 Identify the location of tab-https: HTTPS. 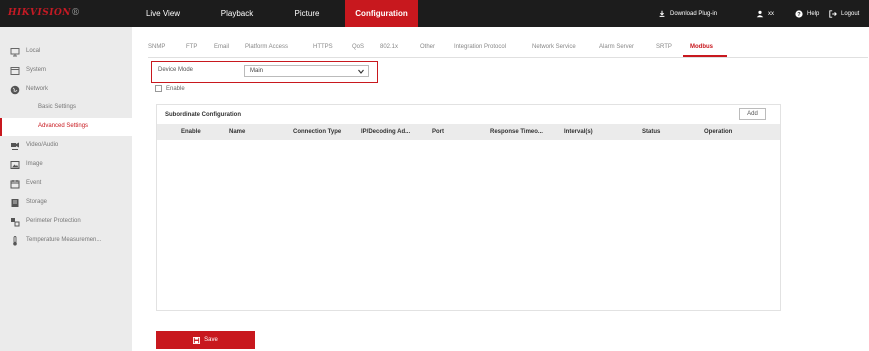
(323, 47).